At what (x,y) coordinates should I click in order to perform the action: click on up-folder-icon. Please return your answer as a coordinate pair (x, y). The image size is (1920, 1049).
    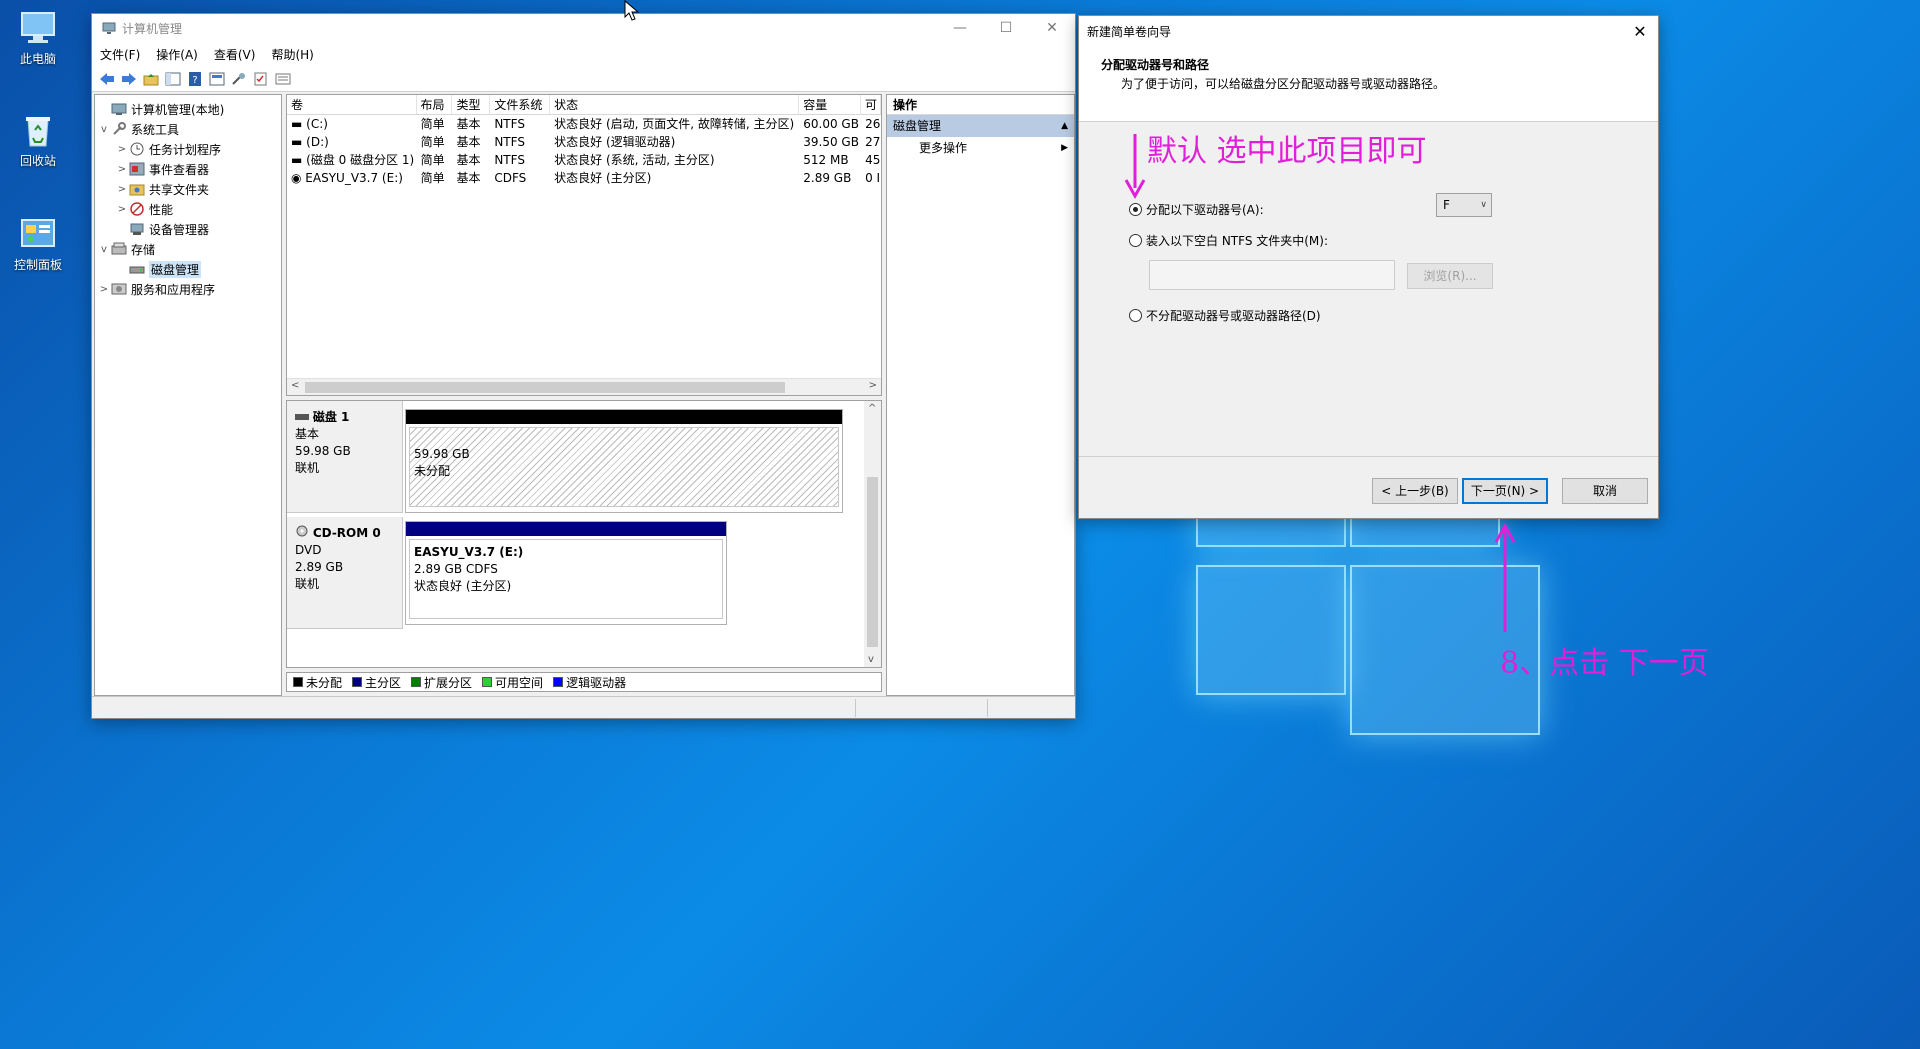
    Looking at the image, I should click on (151, 79).